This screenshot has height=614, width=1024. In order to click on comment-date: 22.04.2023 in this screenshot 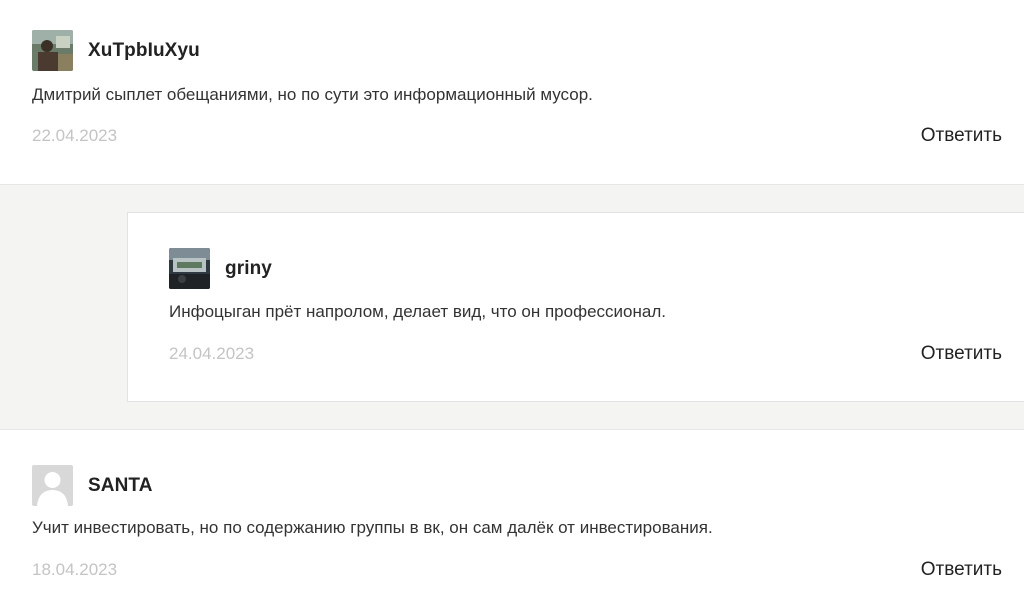, I will do `click(75, 135)`.